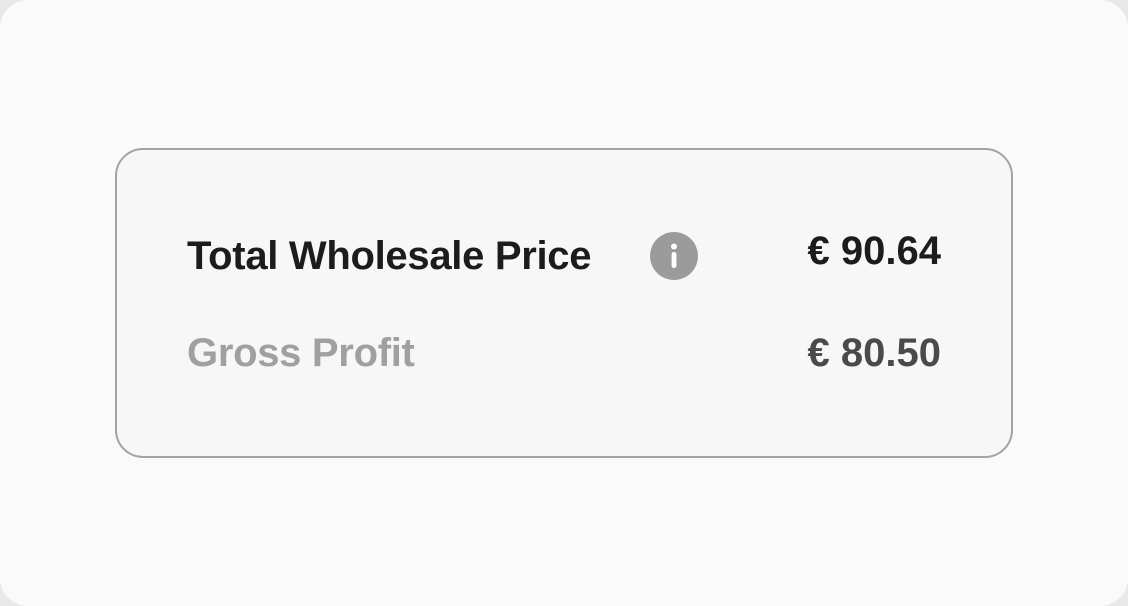 Image resolution: width=1128 pixels, height=606 pixels. What do you see at coordinates (874, 353) in the screenshot?
I see `gross-profit-value: € 80.50` at bounding box center [874, 353].